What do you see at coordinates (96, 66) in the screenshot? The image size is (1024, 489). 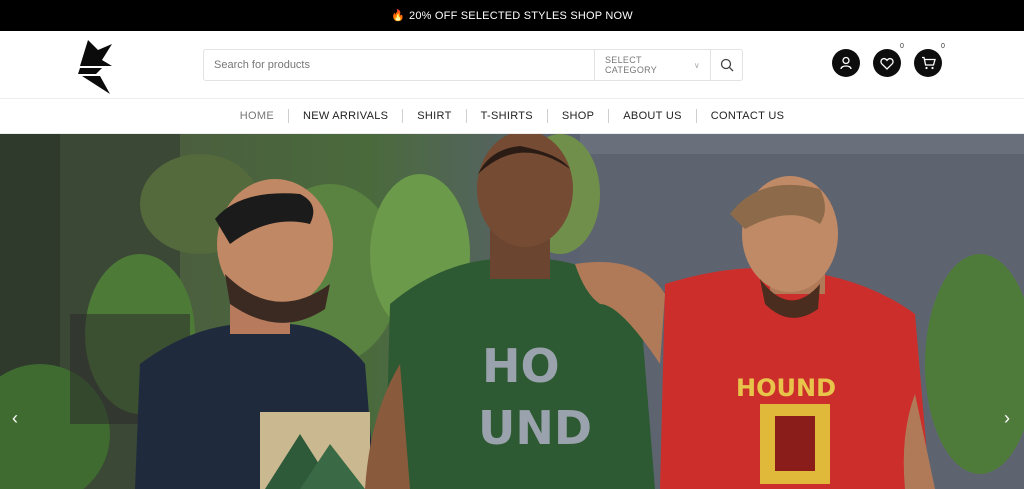 I see `brand-logo` at bounding box center [96, 66].